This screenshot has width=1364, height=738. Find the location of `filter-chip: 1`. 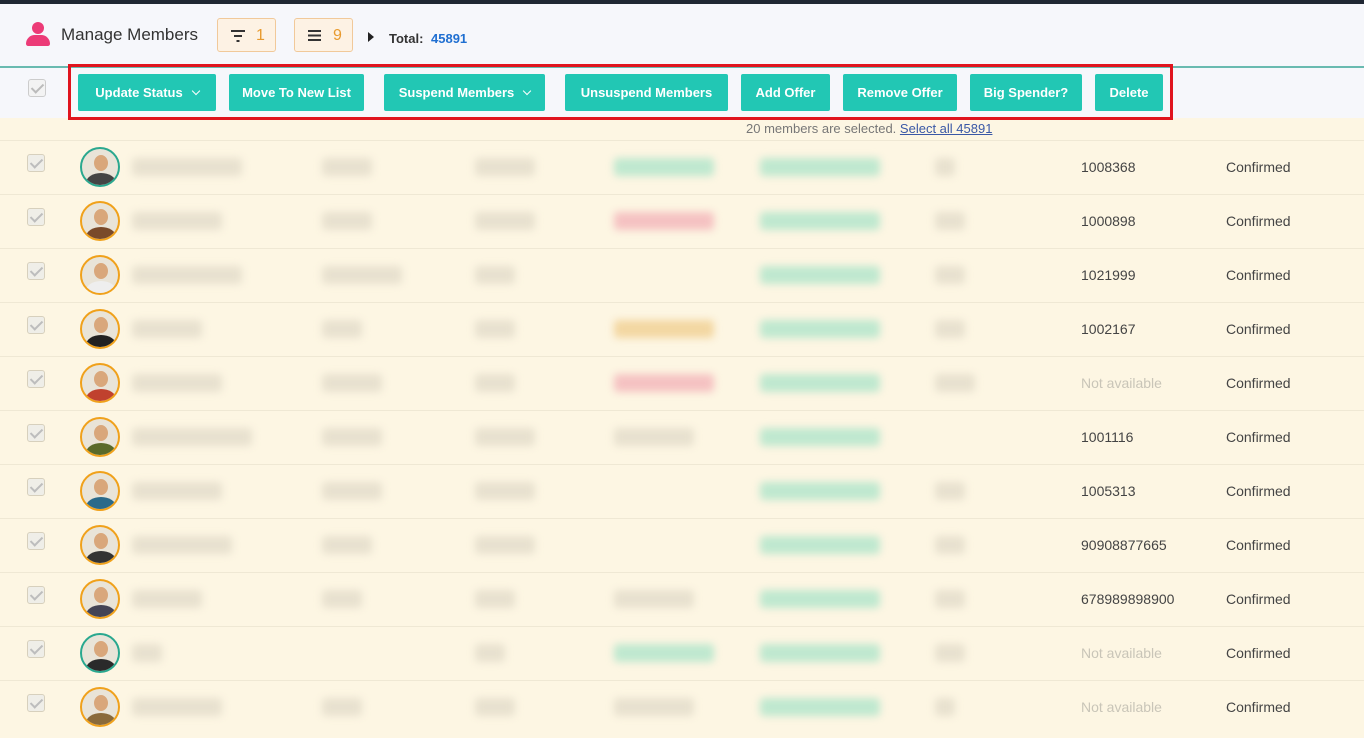

filter-chip: 1 is located at coordinates (246, 35).